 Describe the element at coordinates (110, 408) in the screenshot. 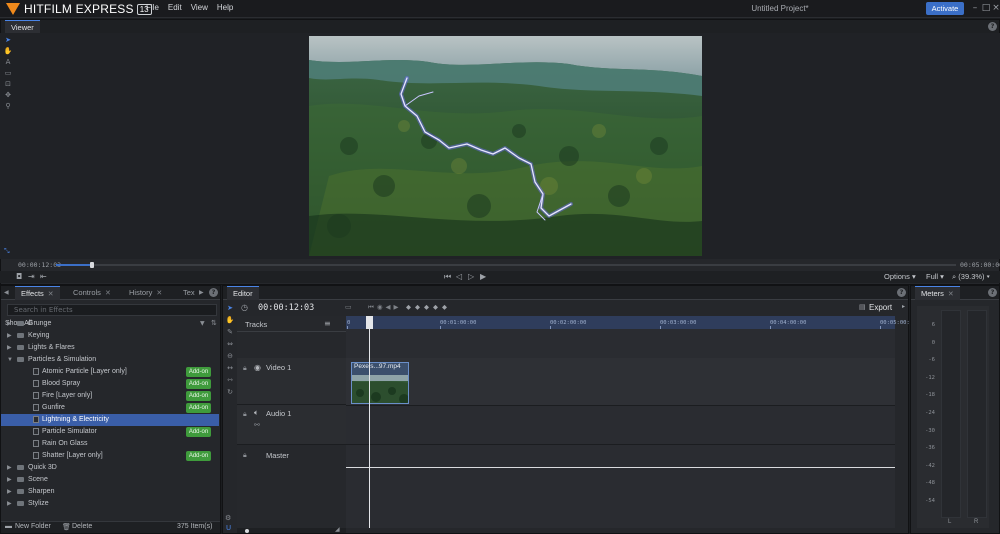

I see `effect-item: Gunfire Add-on` at that location.